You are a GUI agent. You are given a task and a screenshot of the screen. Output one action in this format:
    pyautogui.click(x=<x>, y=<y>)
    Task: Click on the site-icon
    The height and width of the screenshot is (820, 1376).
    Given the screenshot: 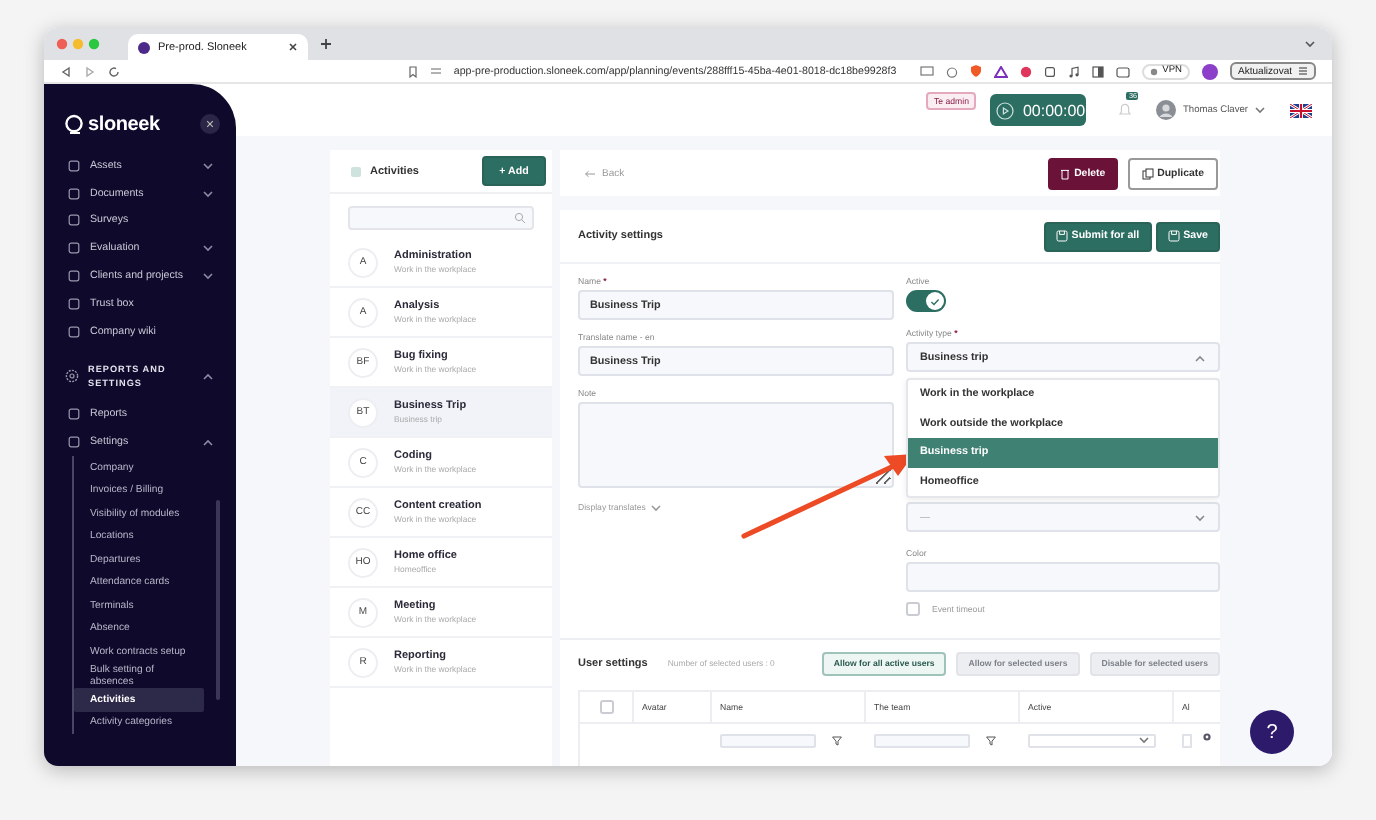 What is the action you would take?
    pyautogui.click(x=144, y=47)
    